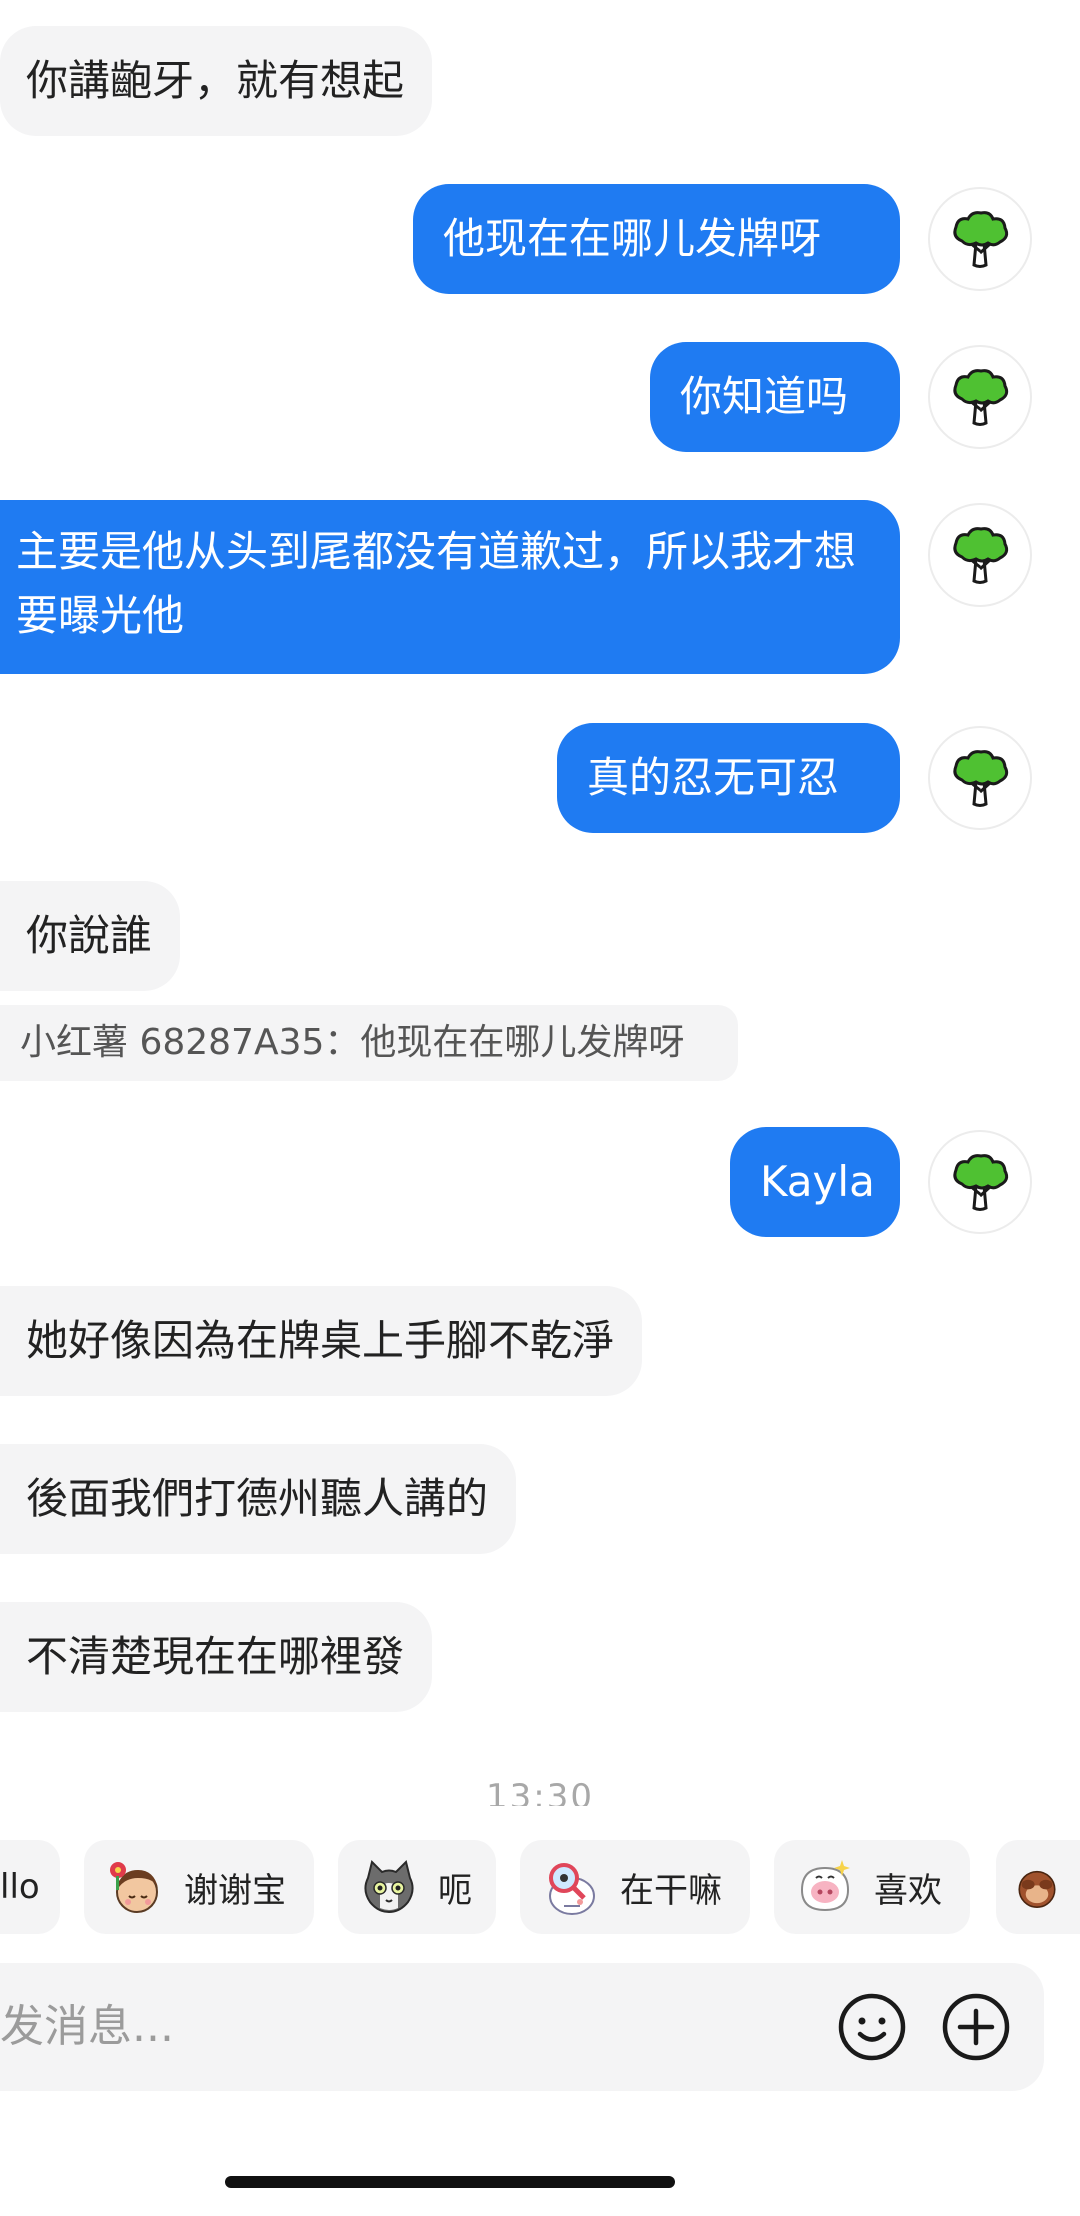 The image size is (1080, 2216). What do you see at coordinates (908, 1890) in the screenshot?
I see `quick-reply-label: 喜欢` at bounding box center [908, 1890].